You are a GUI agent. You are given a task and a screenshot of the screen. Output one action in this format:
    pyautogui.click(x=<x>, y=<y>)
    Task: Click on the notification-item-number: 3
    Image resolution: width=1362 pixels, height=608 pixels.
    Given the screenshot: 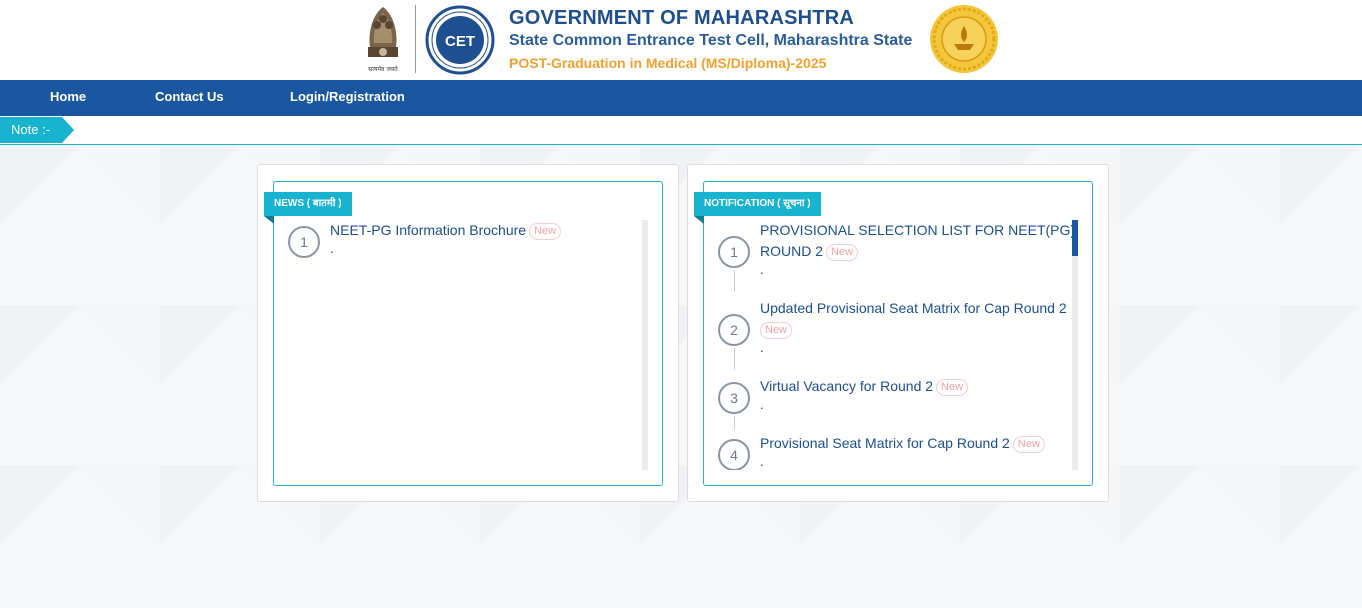 What is the action you would take?
    pyautogui.click(x=734, y=398)
    